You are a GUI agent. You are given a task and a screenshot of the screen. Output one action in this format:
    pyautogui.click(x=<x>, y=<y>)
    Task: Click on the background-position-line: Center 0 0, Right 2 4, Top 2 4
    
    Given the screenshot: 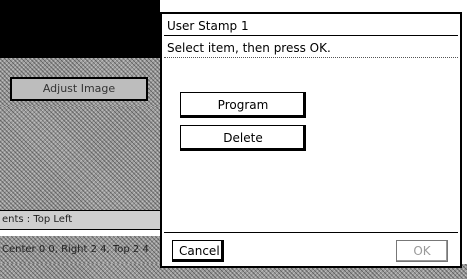 What is the action you would take?
    pyautogui.click(x=81, y=250)
    